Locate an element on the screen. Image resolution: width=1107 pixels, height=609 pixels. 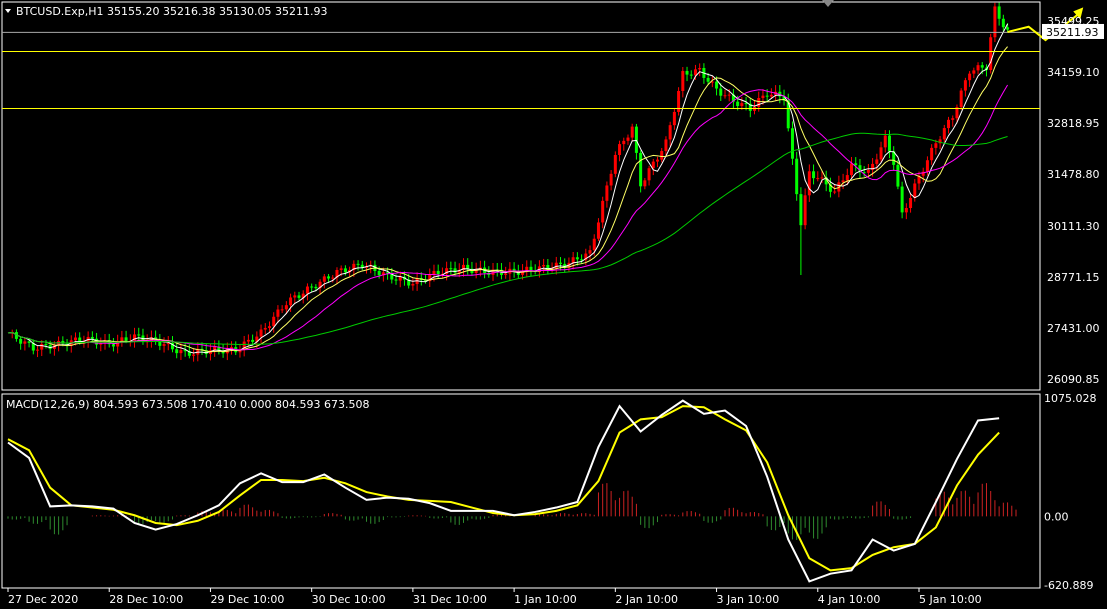
price-tick-label: 32818.95 is located at coordinates (1073, 123).